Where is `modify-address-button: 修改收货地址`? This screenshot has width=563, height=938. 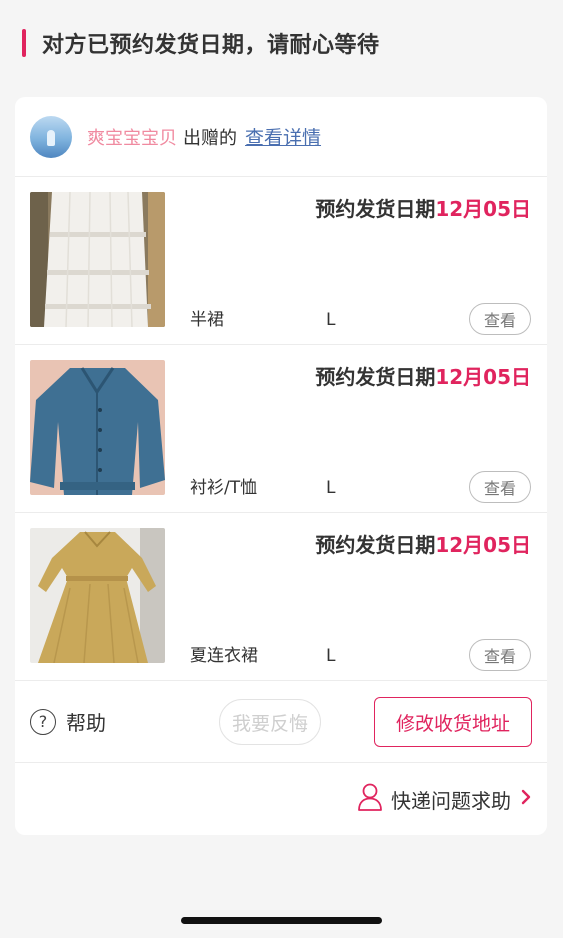
modify-address-button: 修改收货地址 is located at coordinates (453, 722).